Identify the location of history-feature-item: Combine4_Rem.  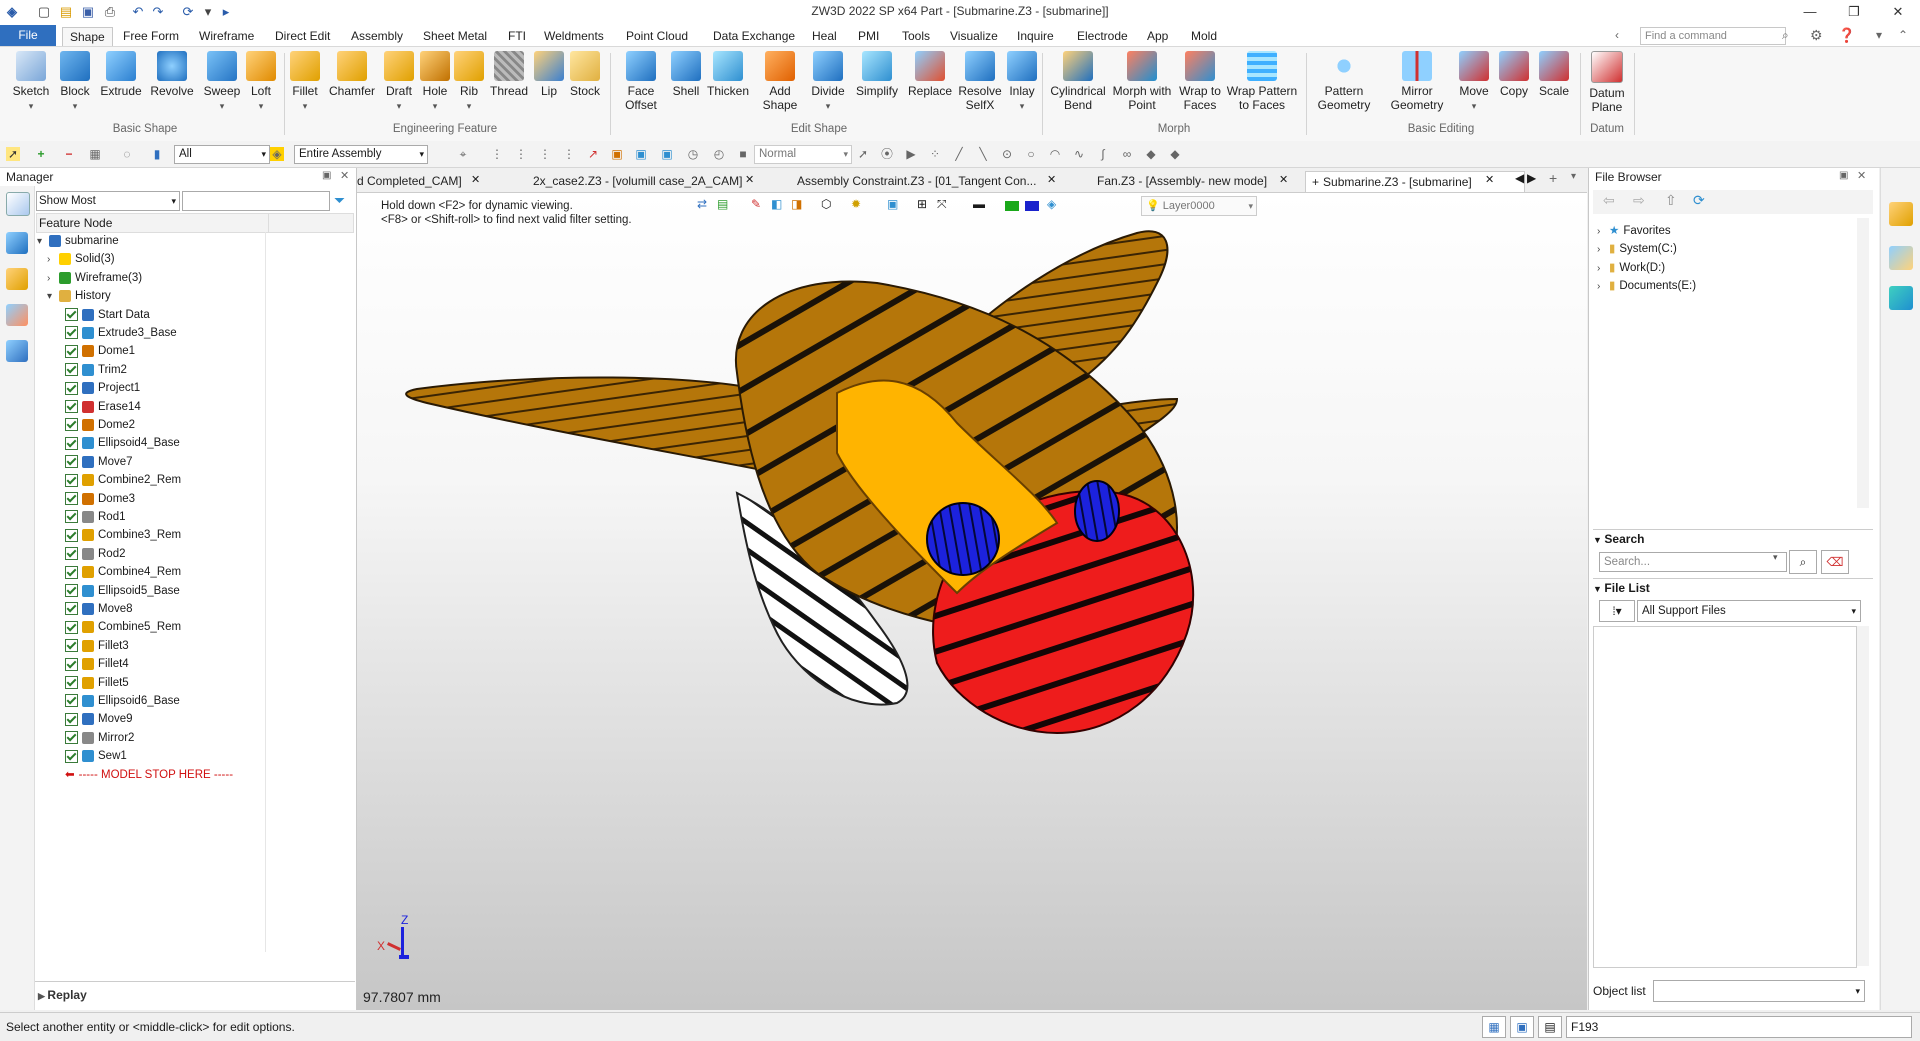
(123, 572).